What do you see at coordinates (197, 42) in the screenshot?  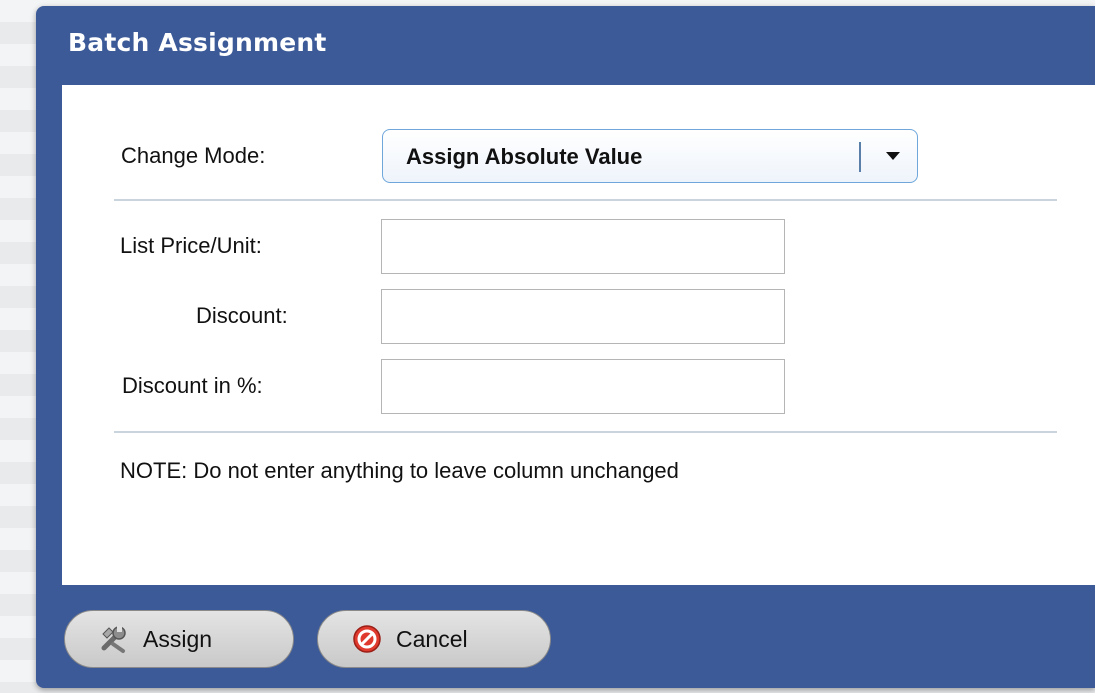 I see `dialog-title: Batch Assignment` at bounding box center [197, 42].